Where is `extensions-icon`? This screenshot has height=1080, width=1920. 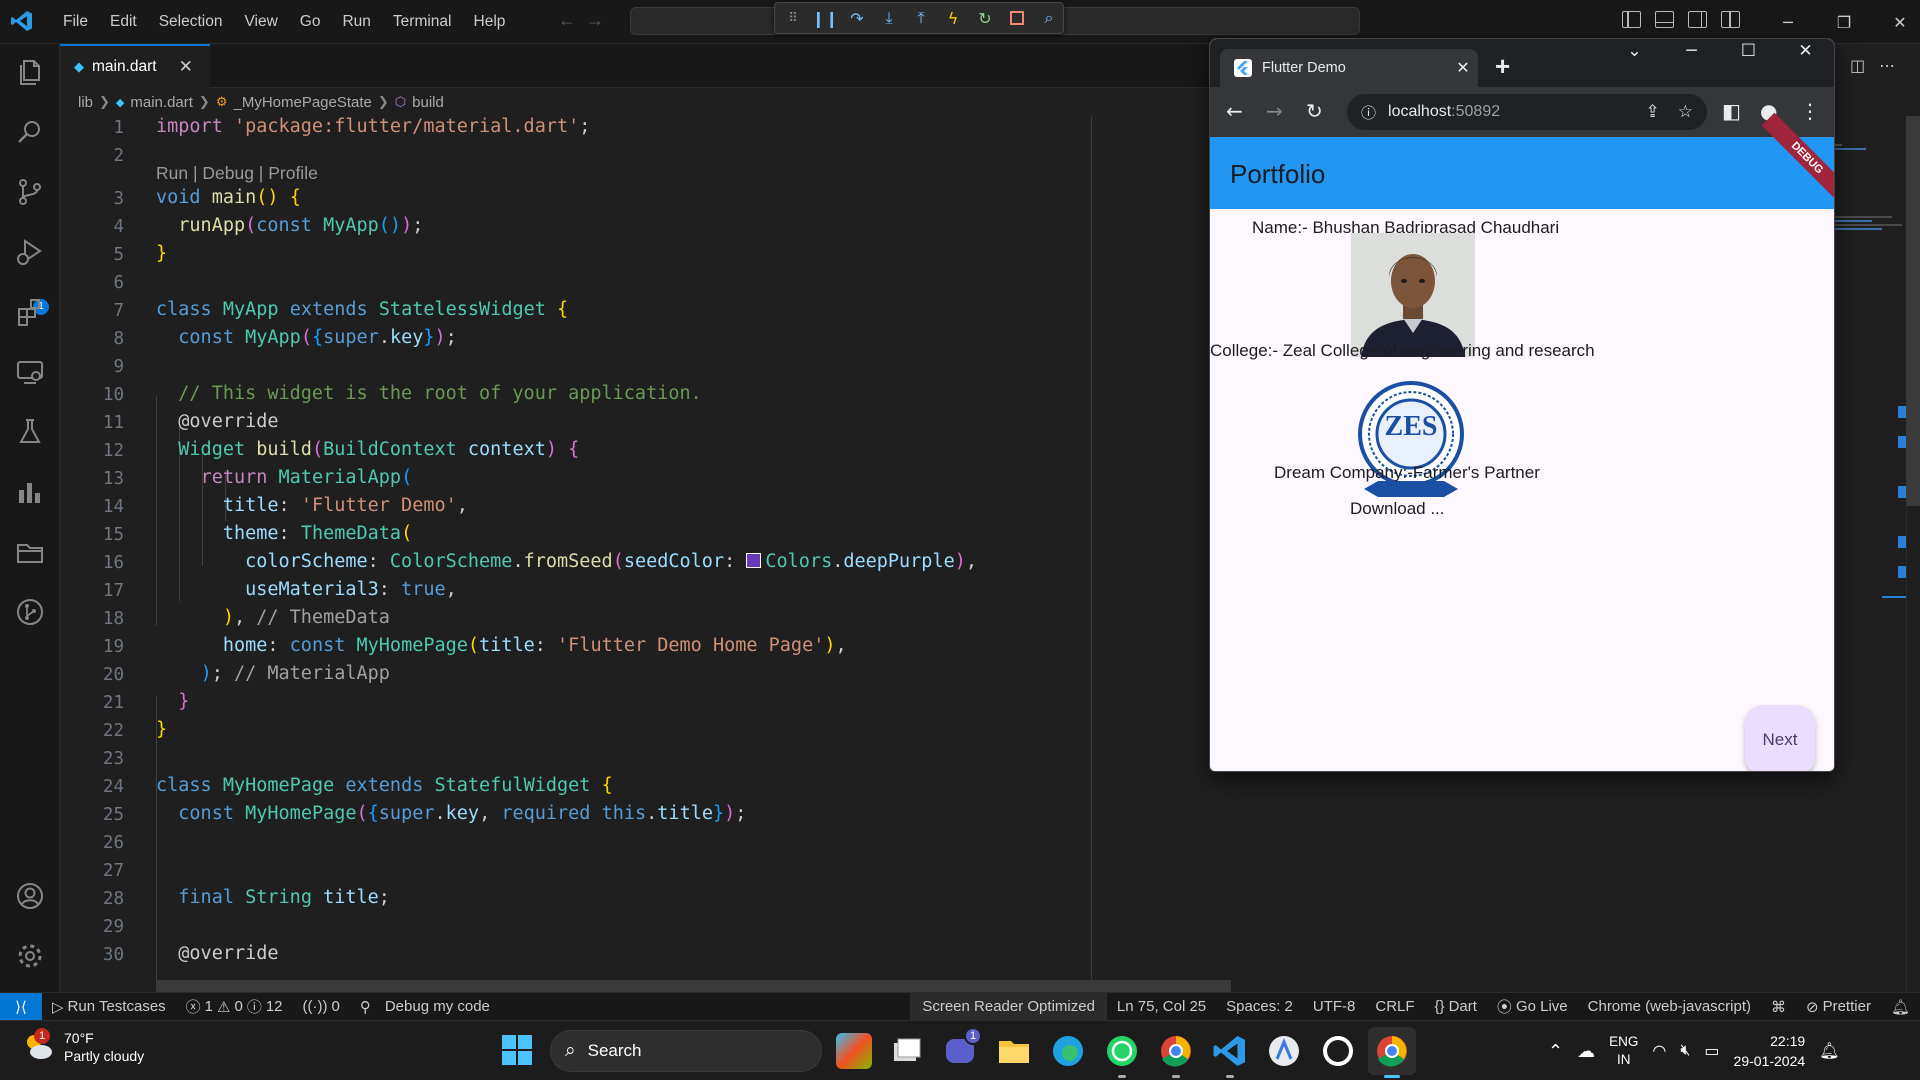
extensions-icon is located at coordinates (30, 312).